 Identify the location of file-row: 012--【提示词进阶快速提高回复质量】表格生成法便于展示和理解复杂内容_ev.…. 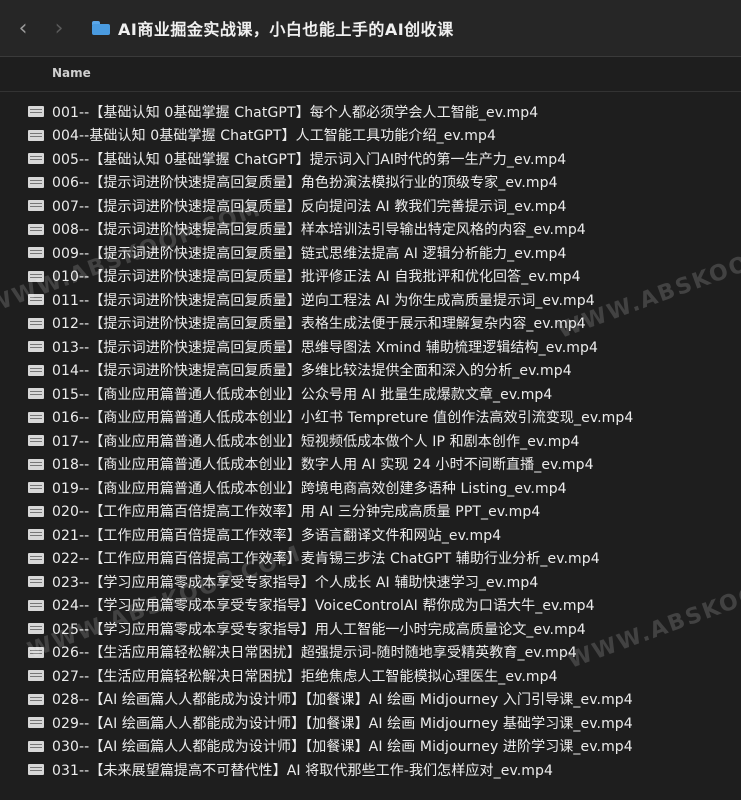
(370, 324).